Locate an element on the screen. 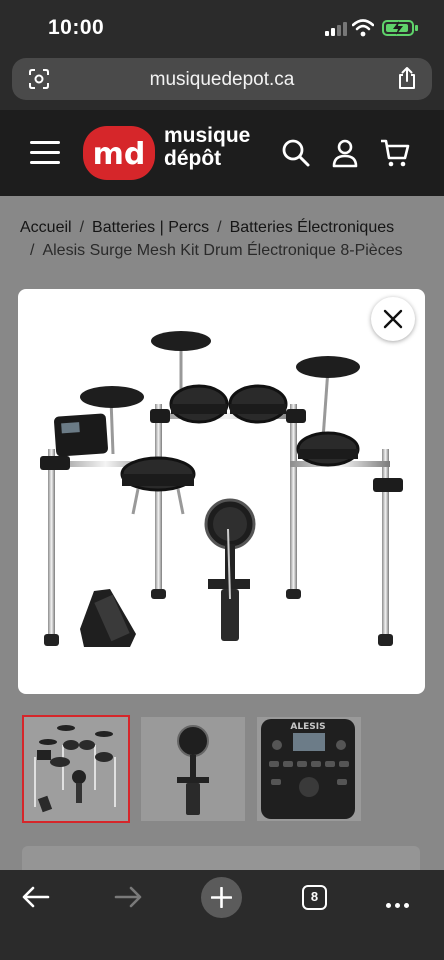 The height and width of the screenshot is (960, 444). breadcrumb-link-home: Accueil is located at coordinates (46, 227).